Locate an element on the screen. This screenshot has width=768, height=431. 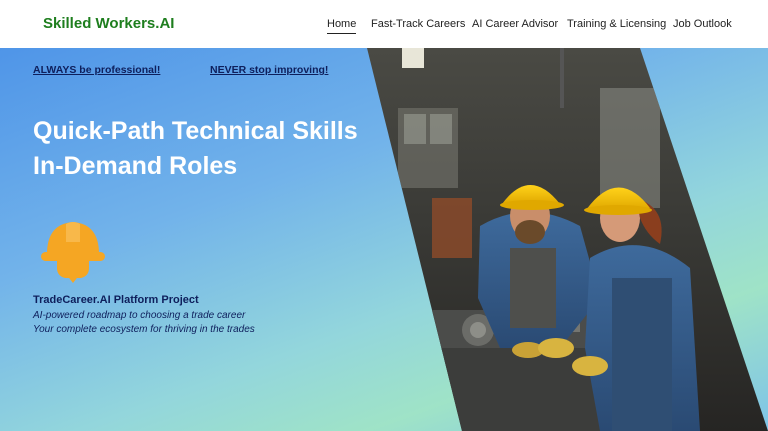
project-title: TradeCareer.AI Platform Project is located at coordinates (116, 300).